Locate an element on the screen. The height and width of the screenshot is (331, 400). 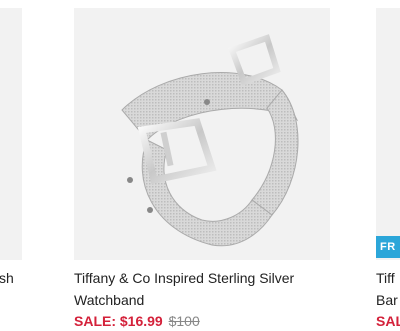
sale-price: SALE: $16.99 is located at coordinates (118, 321).